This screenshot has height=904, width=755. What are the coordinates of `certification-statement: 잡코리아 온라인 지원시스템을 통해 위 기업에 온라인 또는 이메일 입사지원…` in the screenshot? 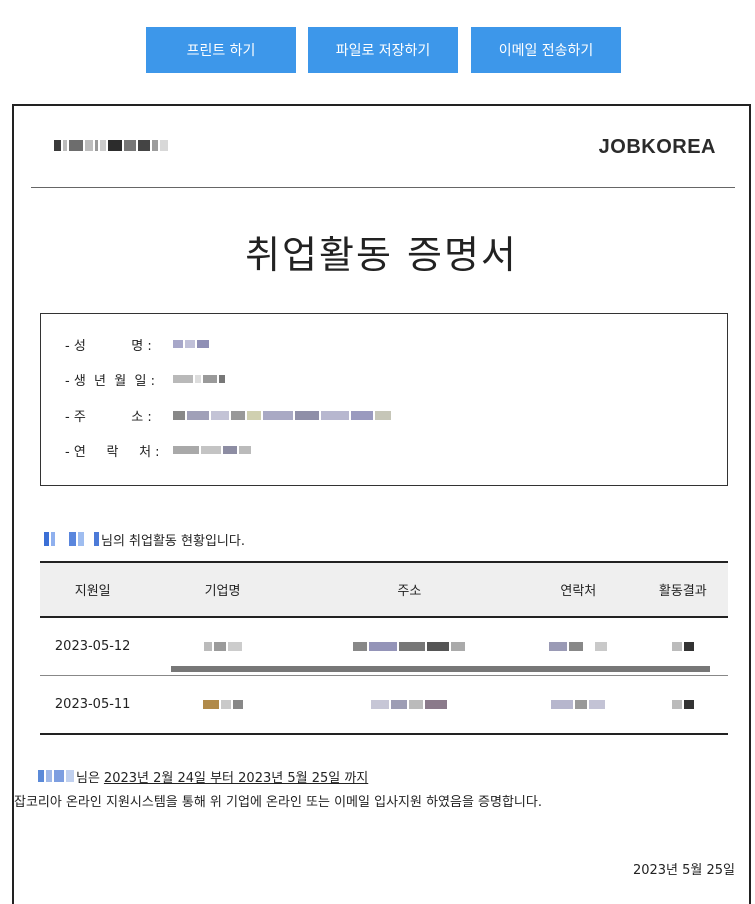 It's located at (278, 802).